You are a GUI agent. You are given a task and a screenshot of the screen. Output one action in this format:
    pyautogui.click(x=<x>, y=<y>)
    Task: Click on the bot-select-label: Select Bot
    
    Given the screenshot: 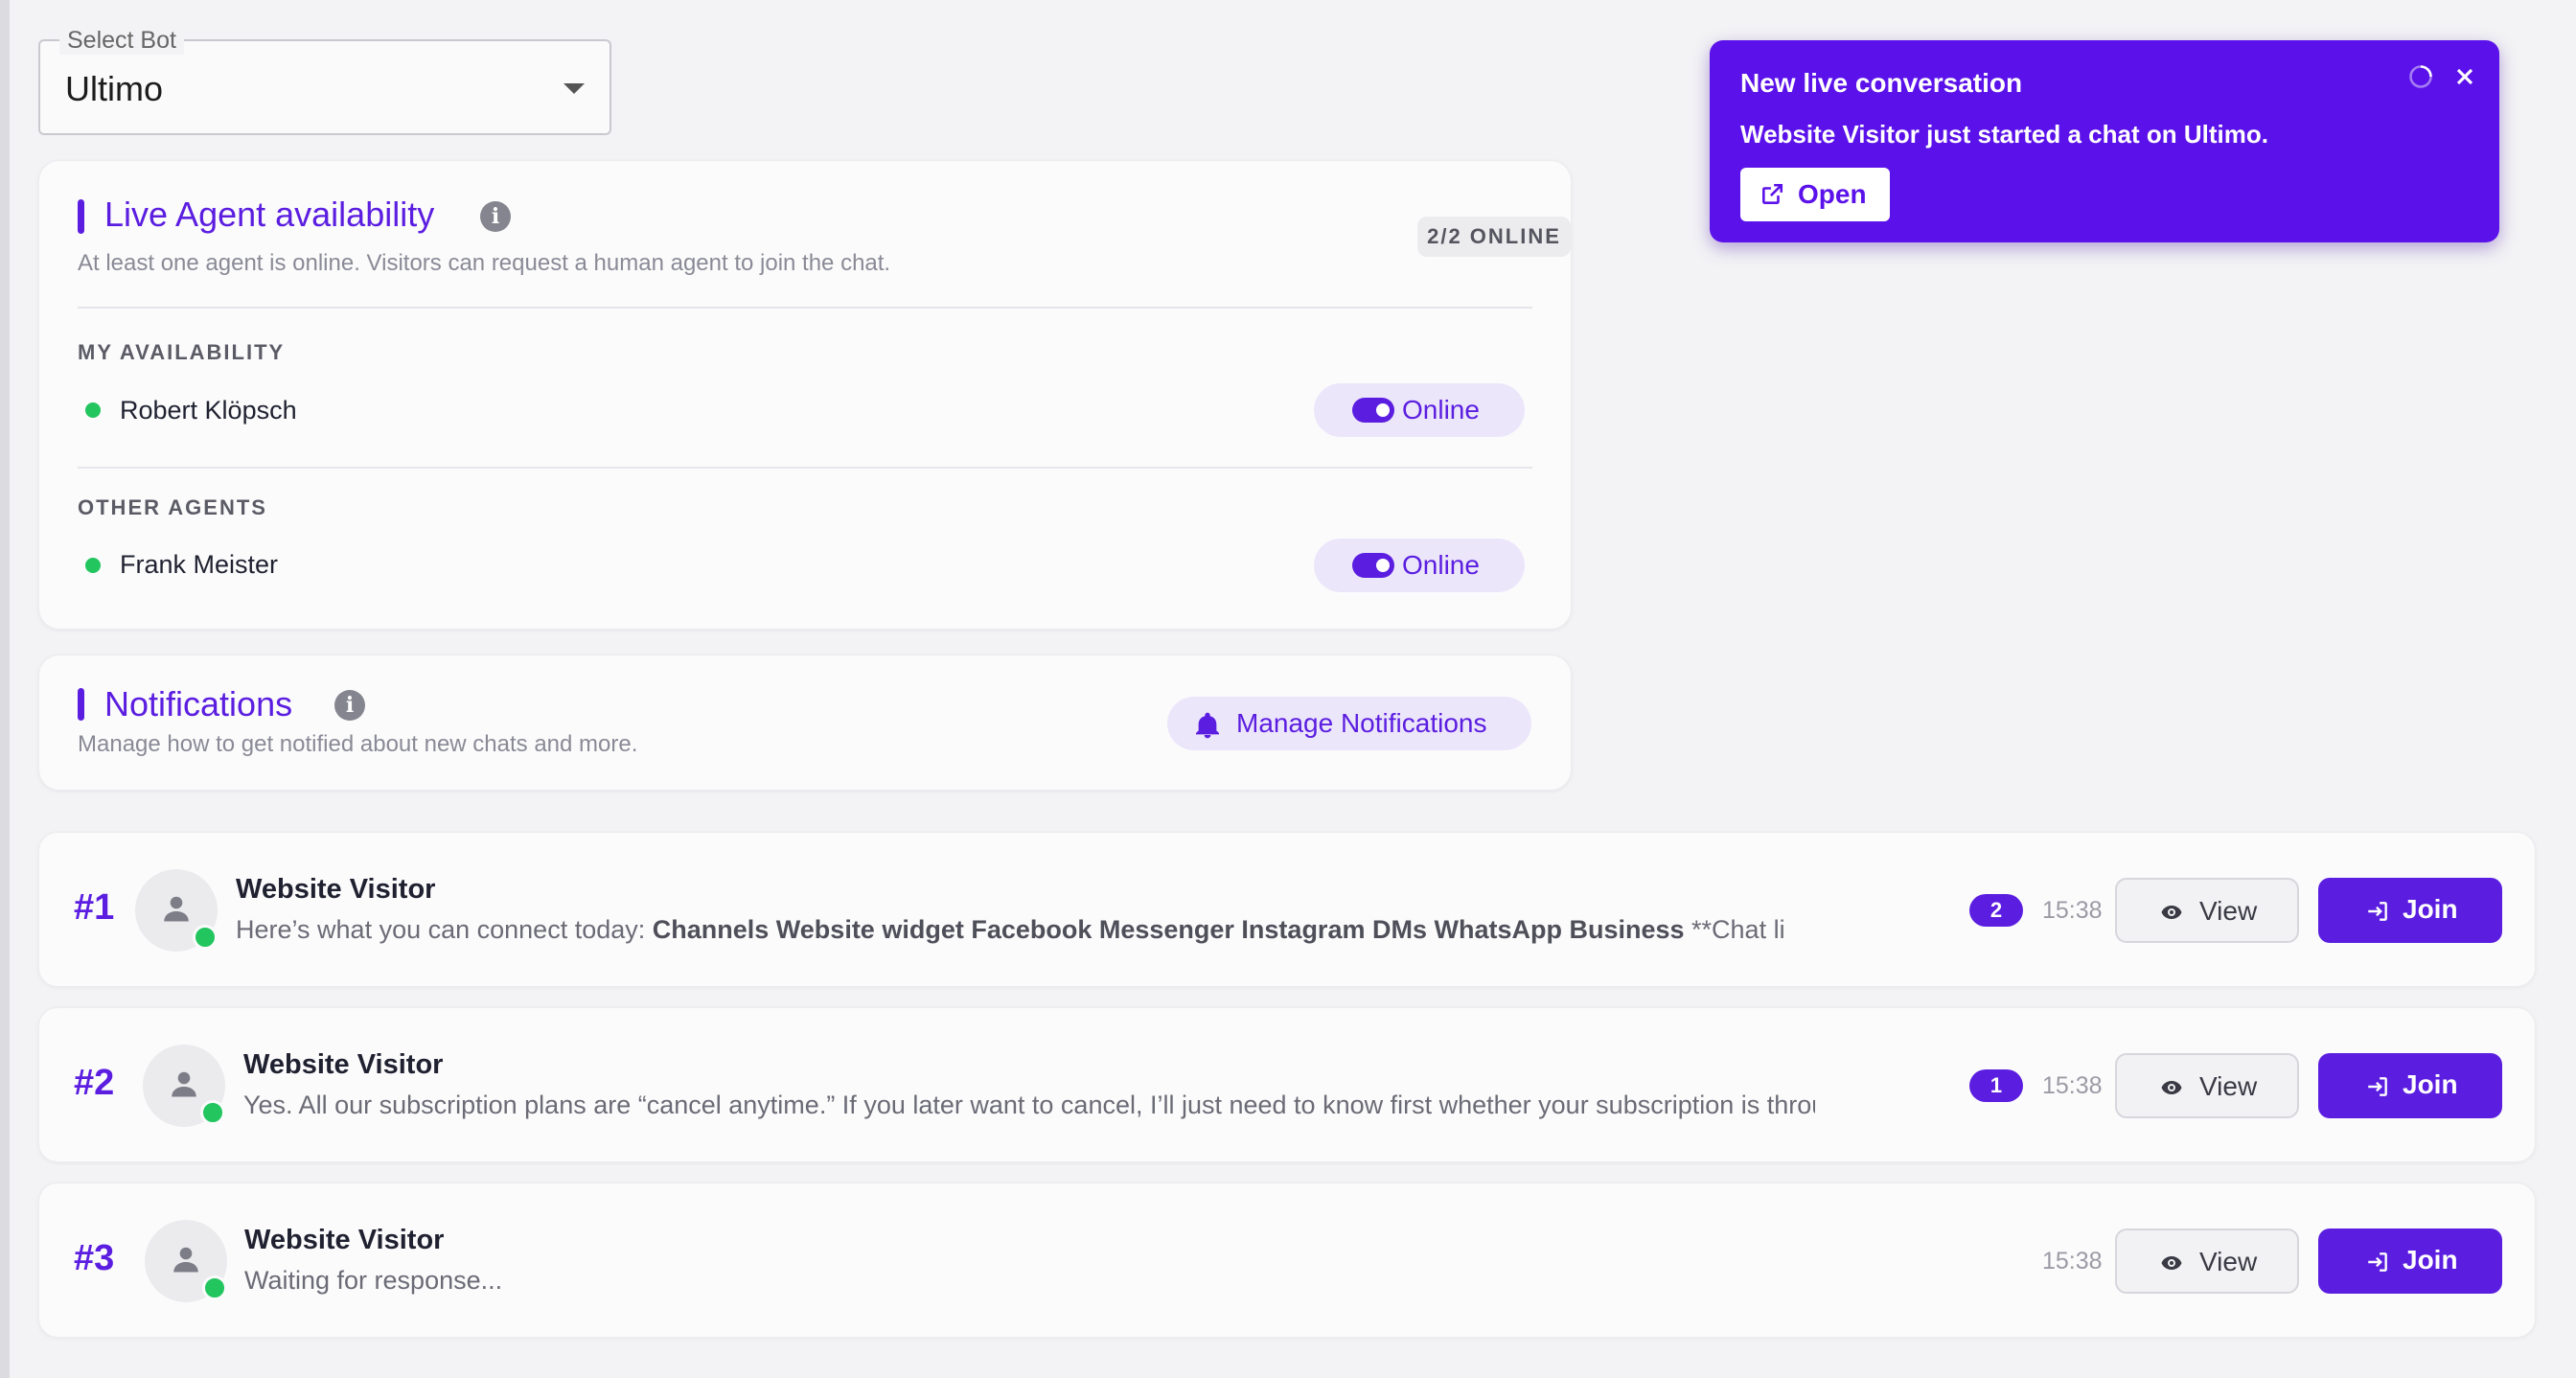 What is the action you would take?
    pyautogui.click(x=121, y=41)
    